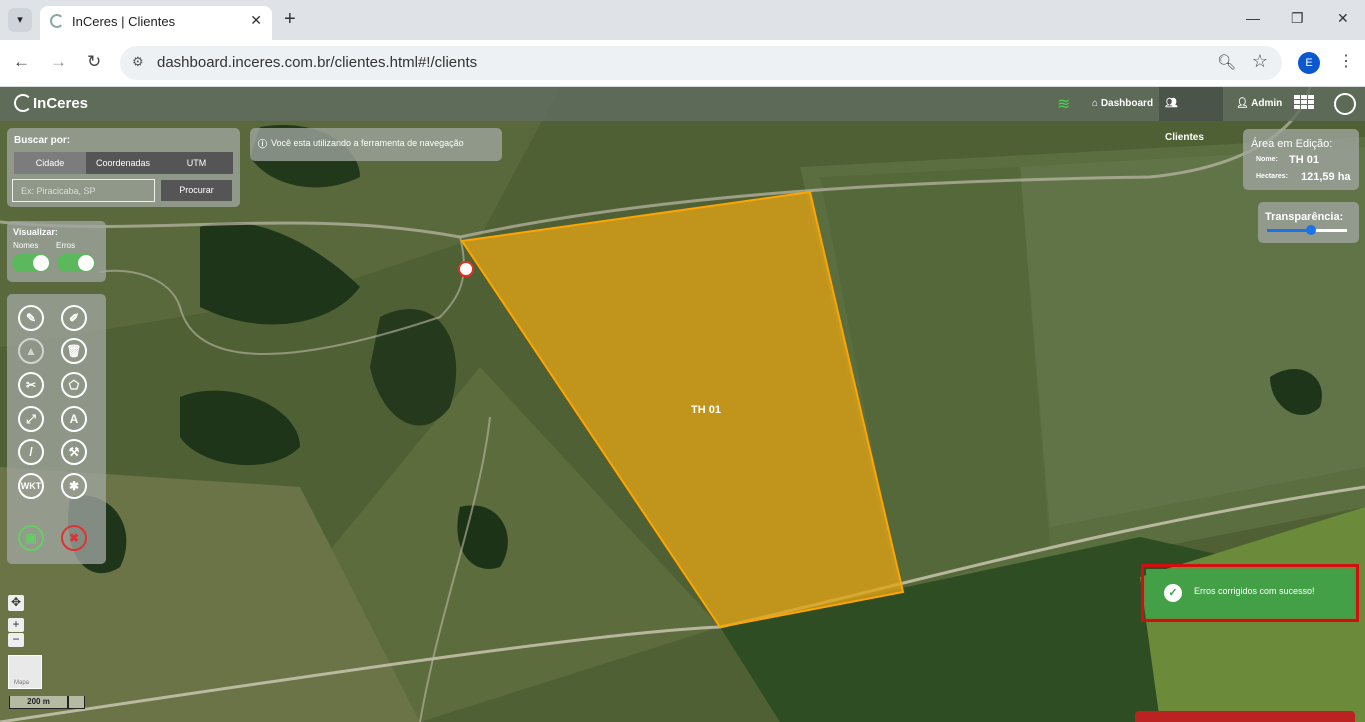 This screenshot has height=722, width=1365. I want to click on zoom-icon: 🔍︎, so click(1226, 62).